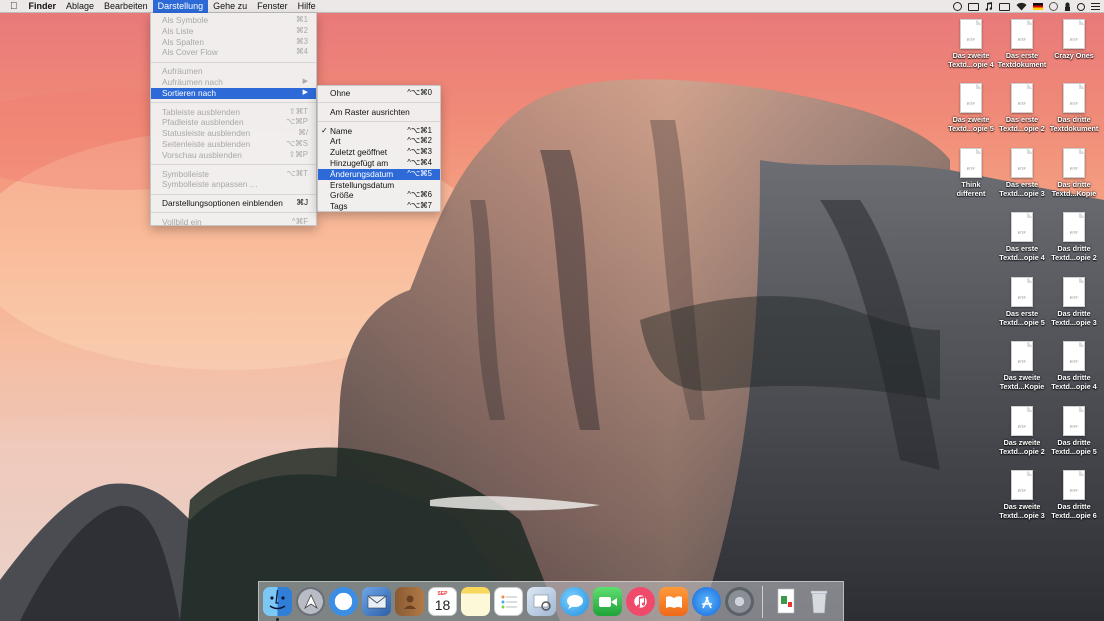 The height and width of the screenshot is (621, 1104). I want to click on desktop-file-das-dritte-kopie-5: RTF Das dritte Textd...opie 5, so click(1074, 431).